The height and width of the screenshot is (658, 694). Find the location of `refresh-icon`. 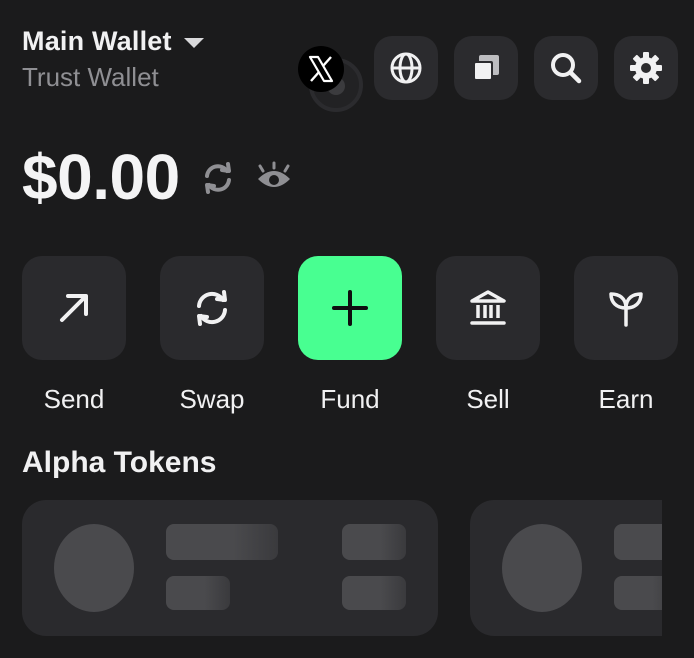

refresh-icon is located at coordinates (218, 178).